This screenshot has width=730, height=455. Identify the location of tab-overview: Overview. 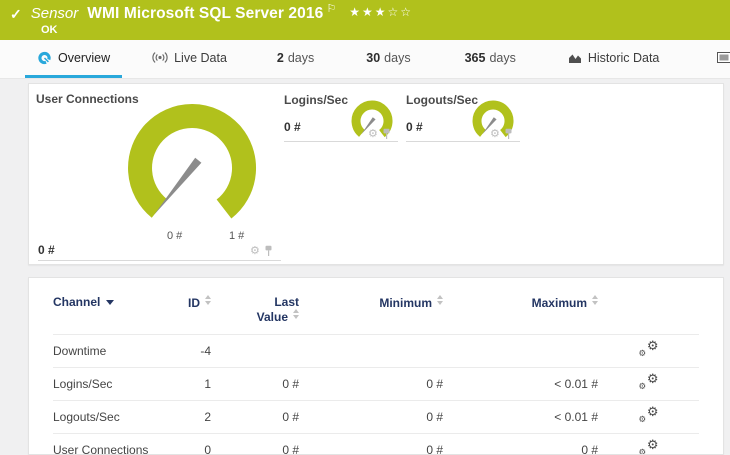
(74, 59).